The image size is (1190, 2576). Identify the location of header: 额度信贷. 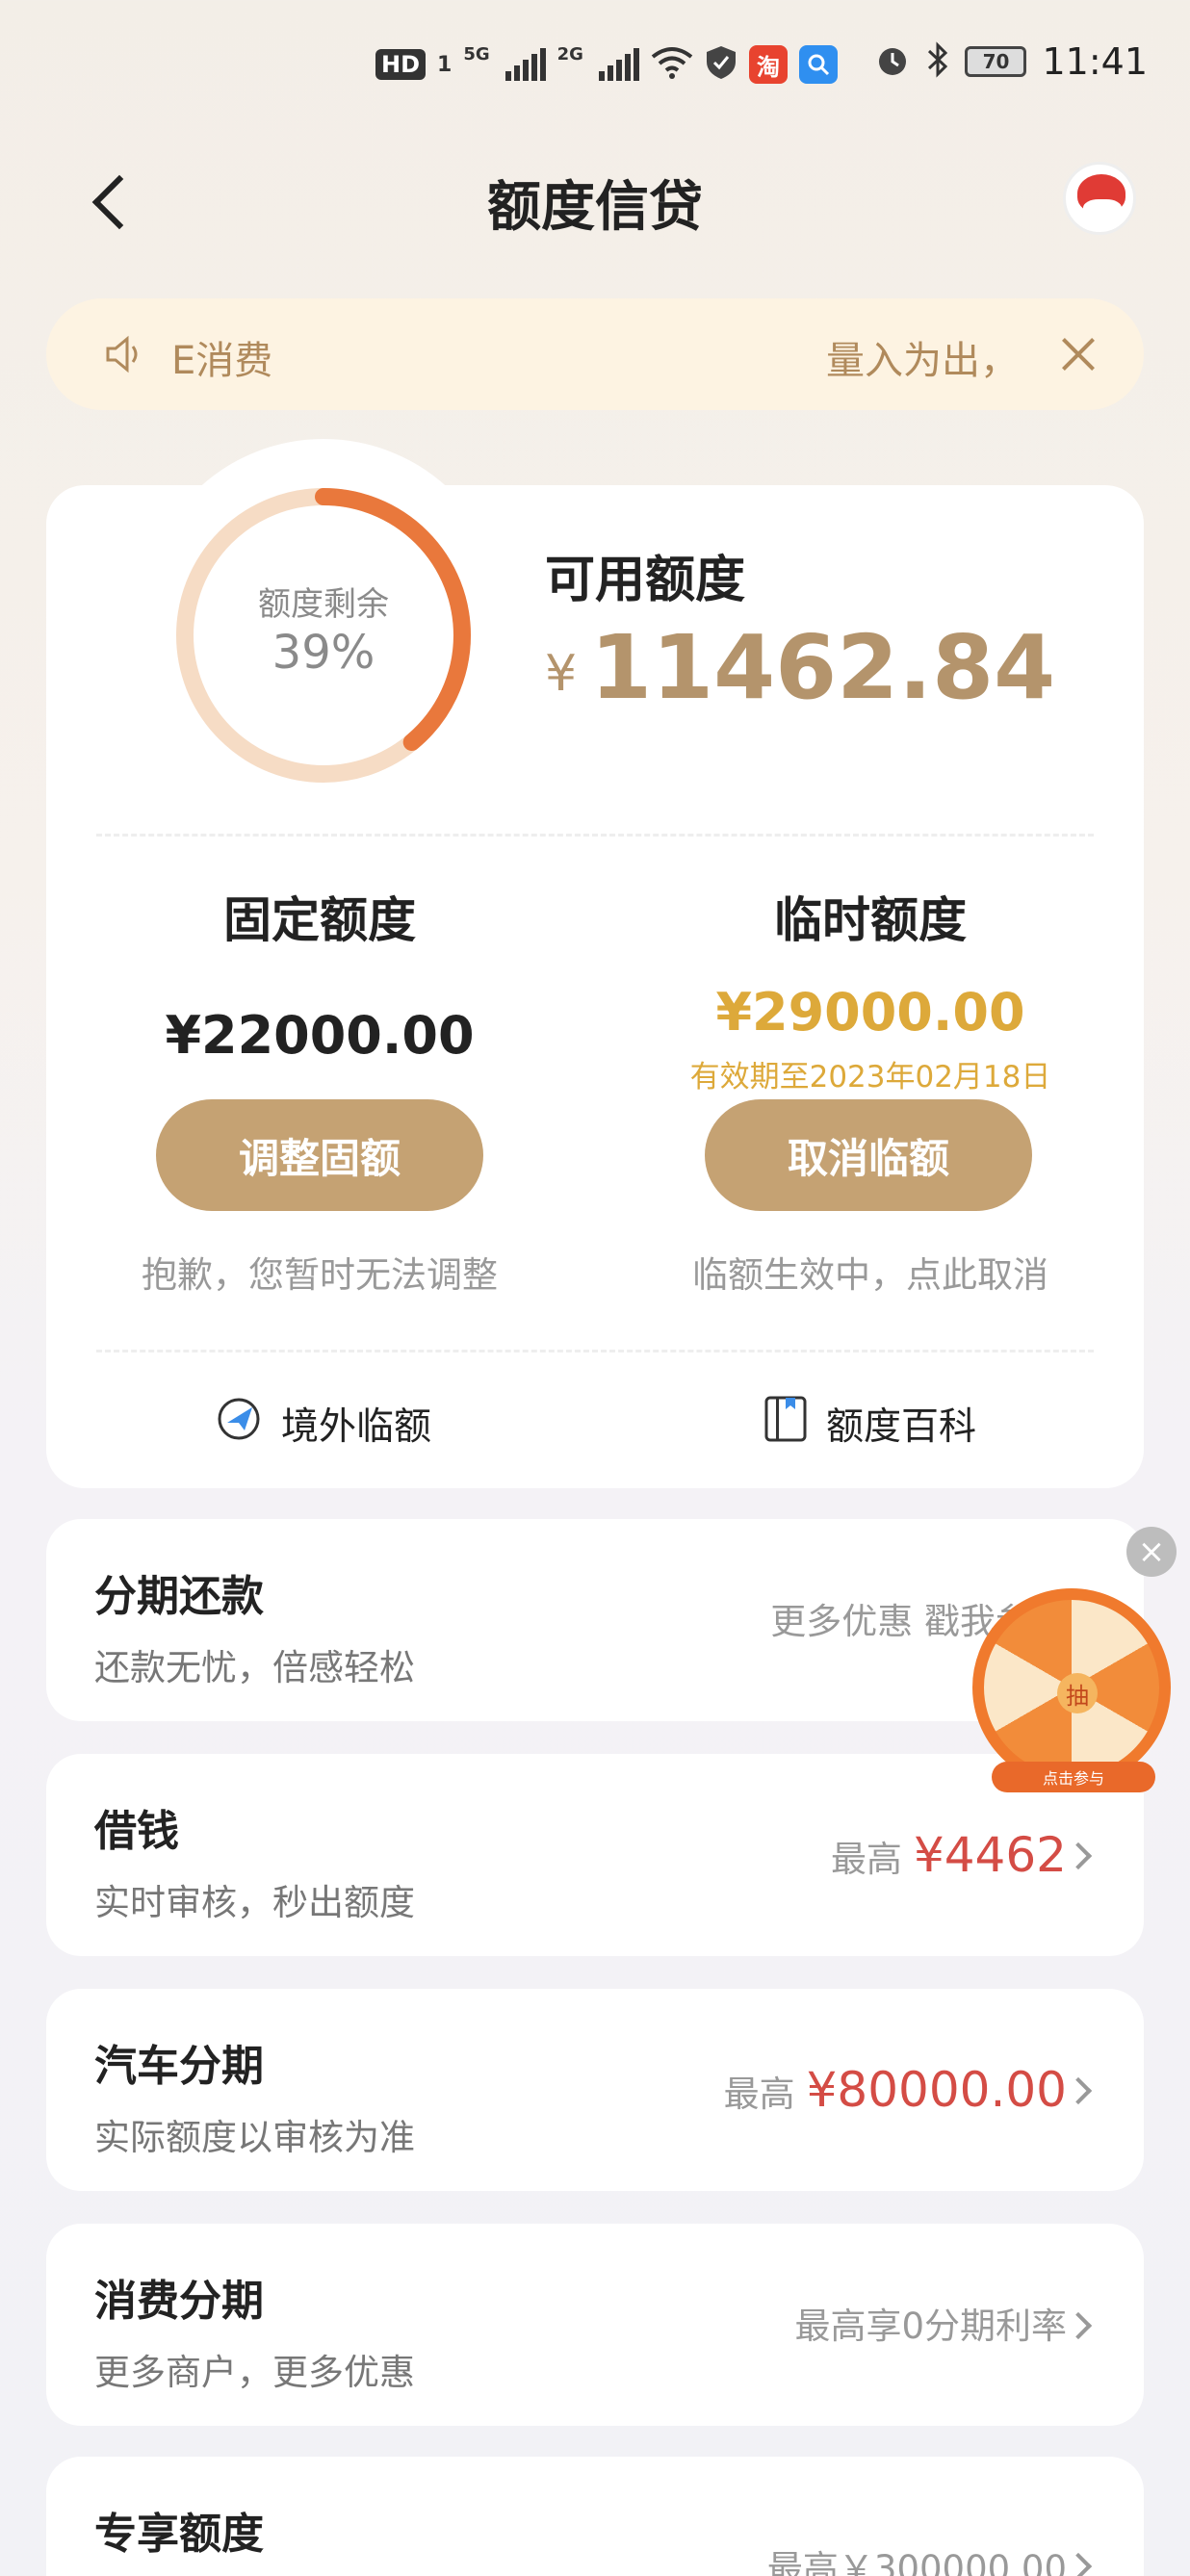
(595, 202).